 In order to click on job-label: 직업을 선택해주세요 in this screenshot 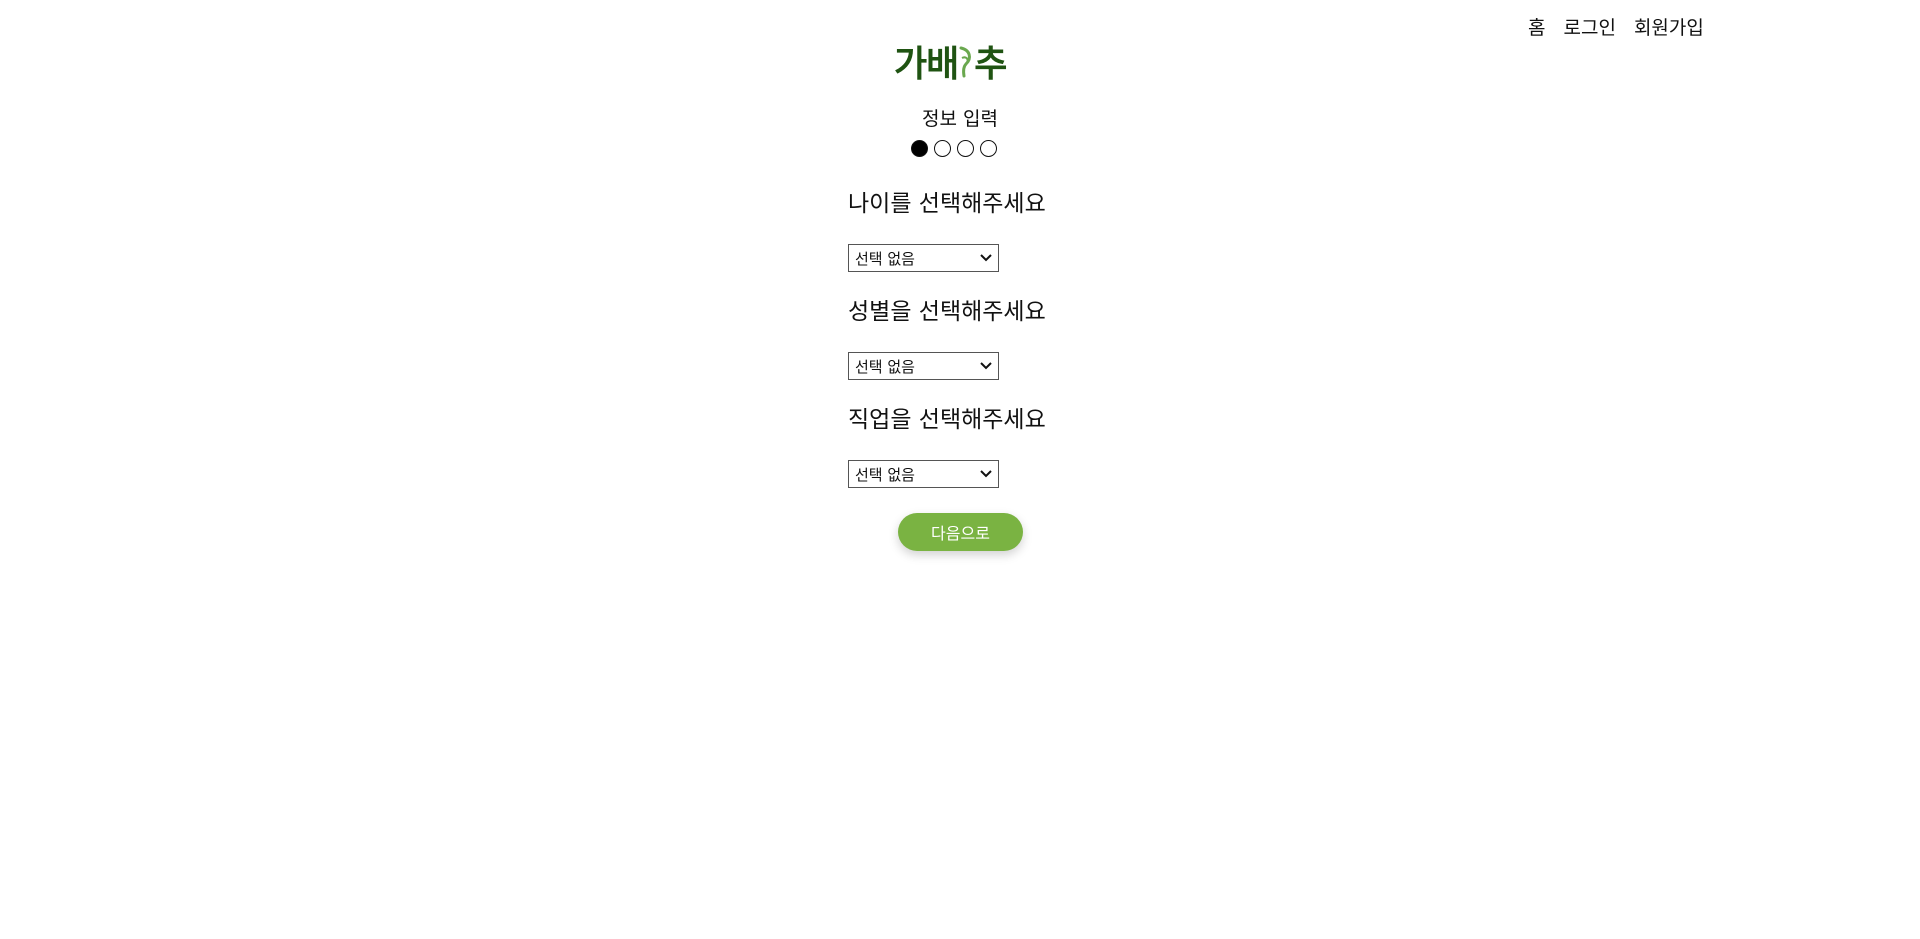, I will do `click(947, 420)`.